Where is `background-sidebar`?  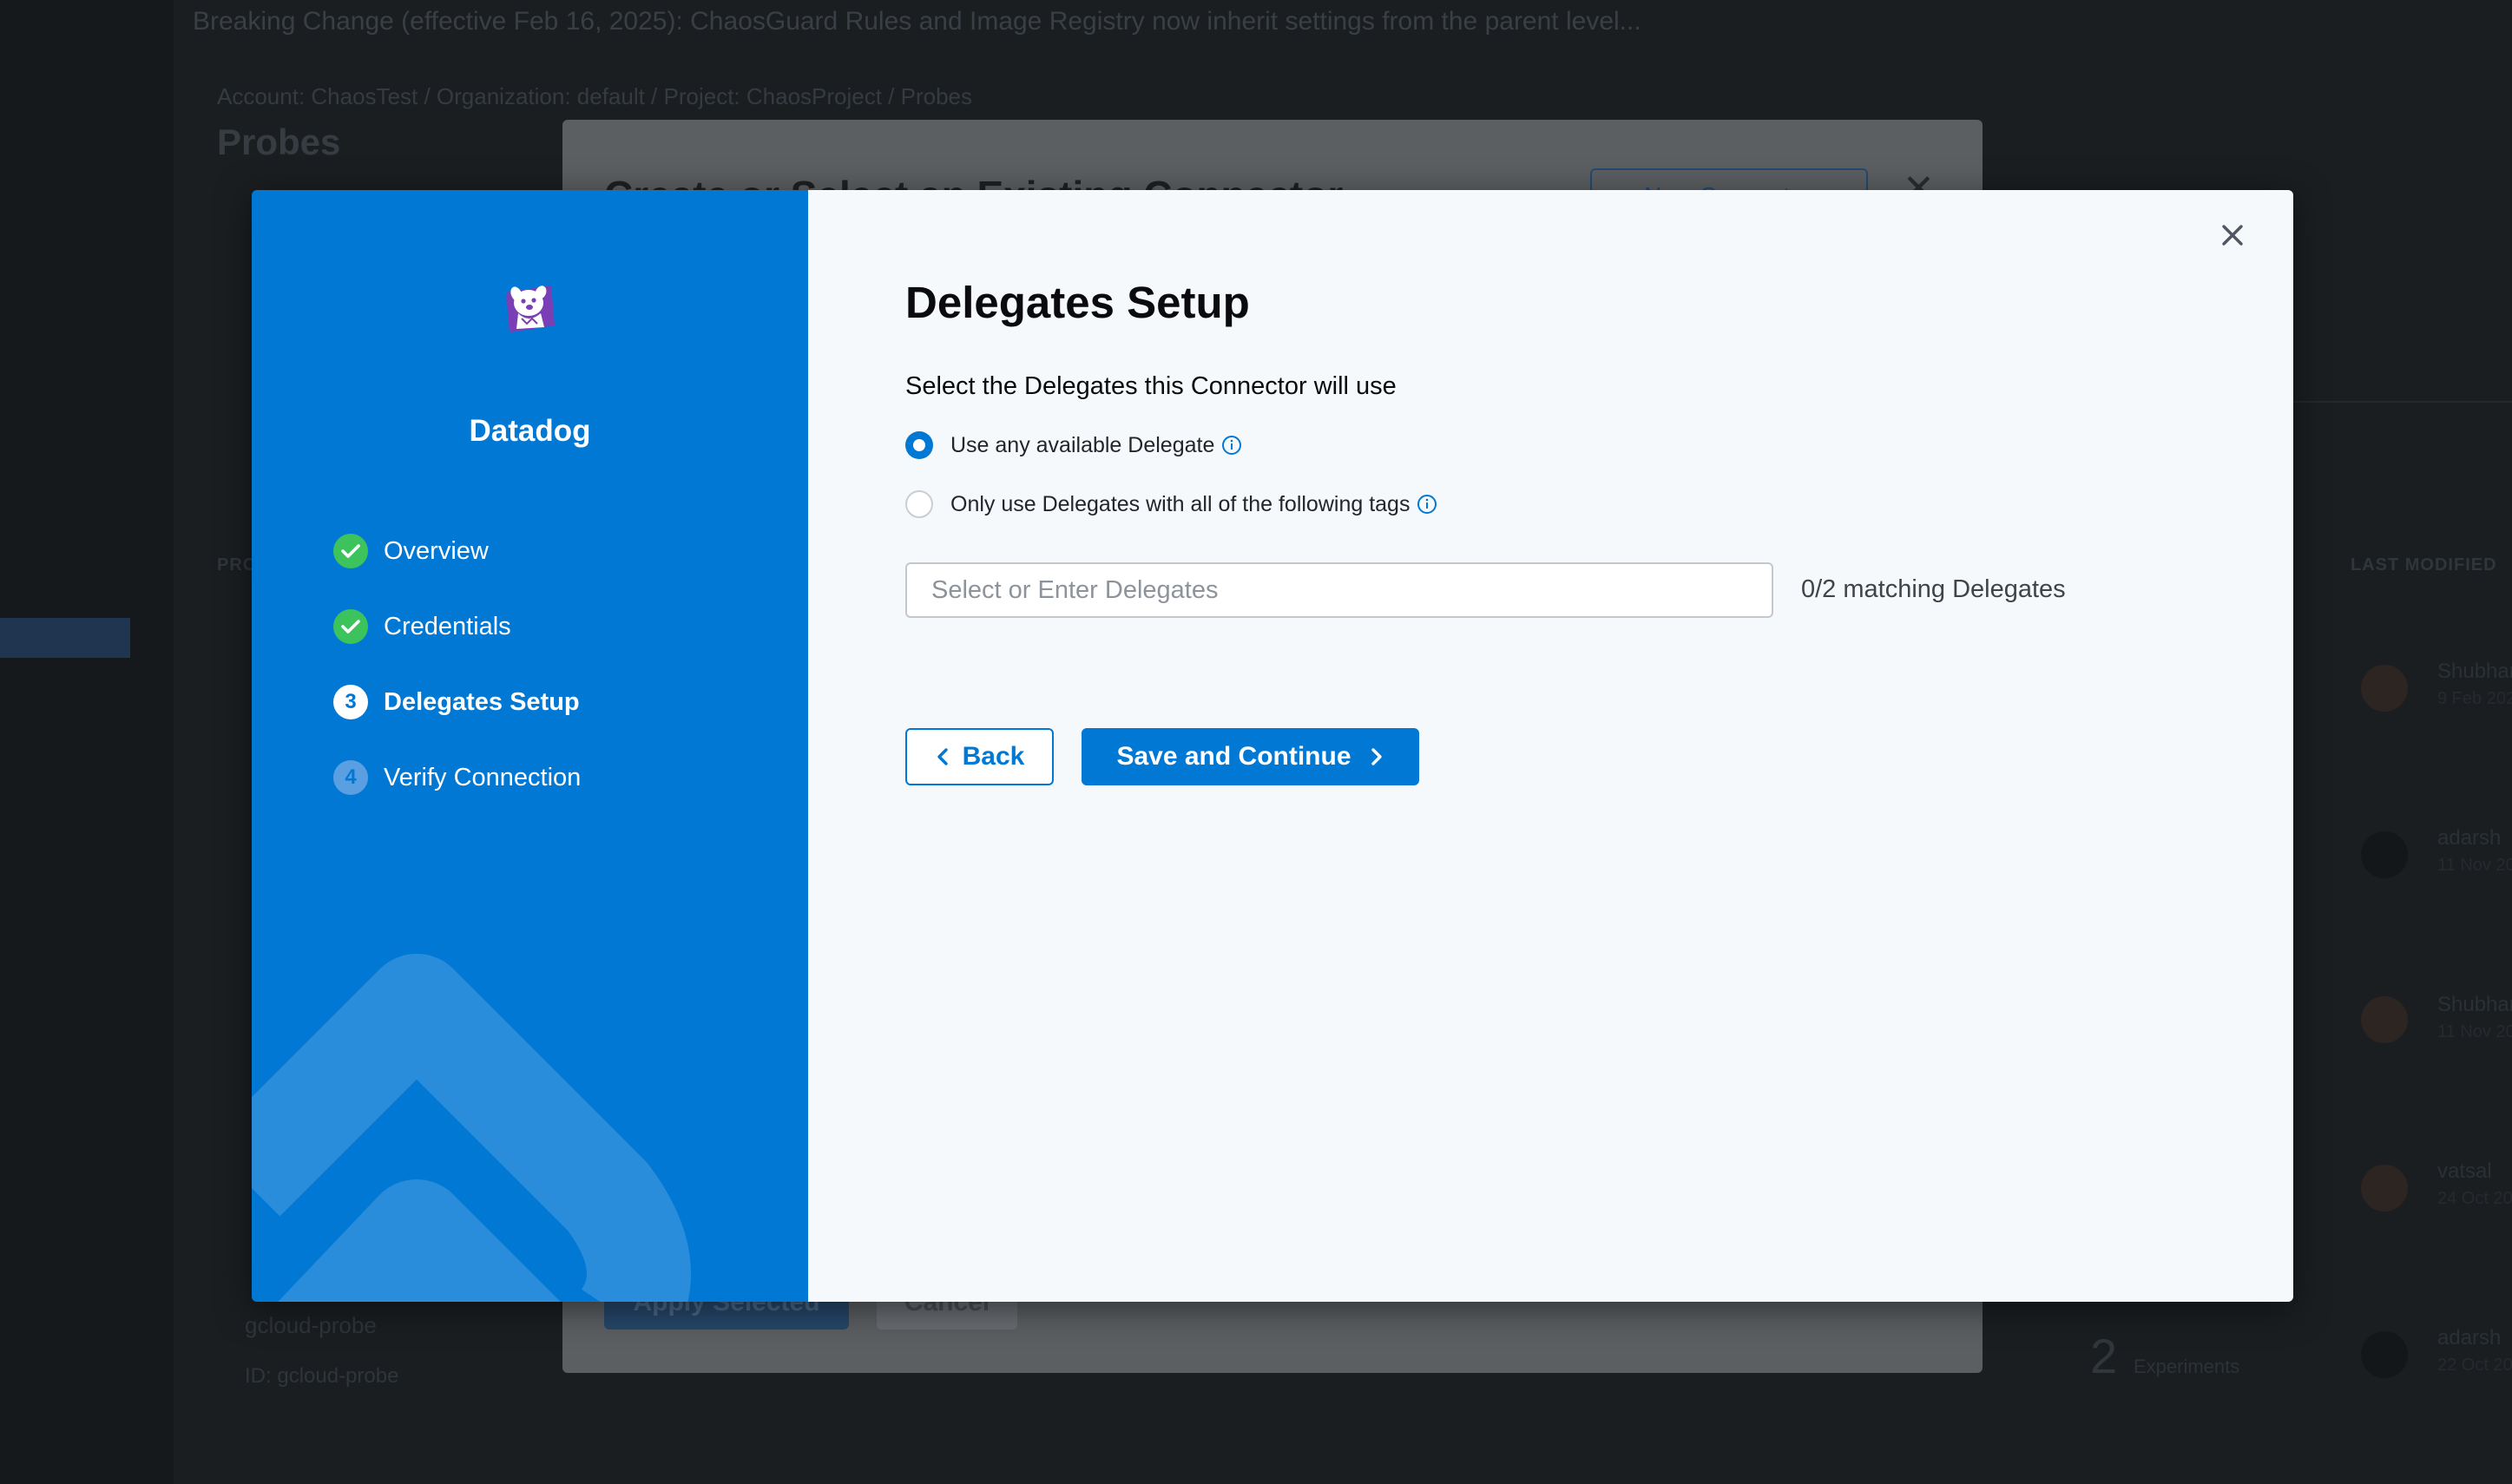 background-sidebar is located at coordinates (87, 742).